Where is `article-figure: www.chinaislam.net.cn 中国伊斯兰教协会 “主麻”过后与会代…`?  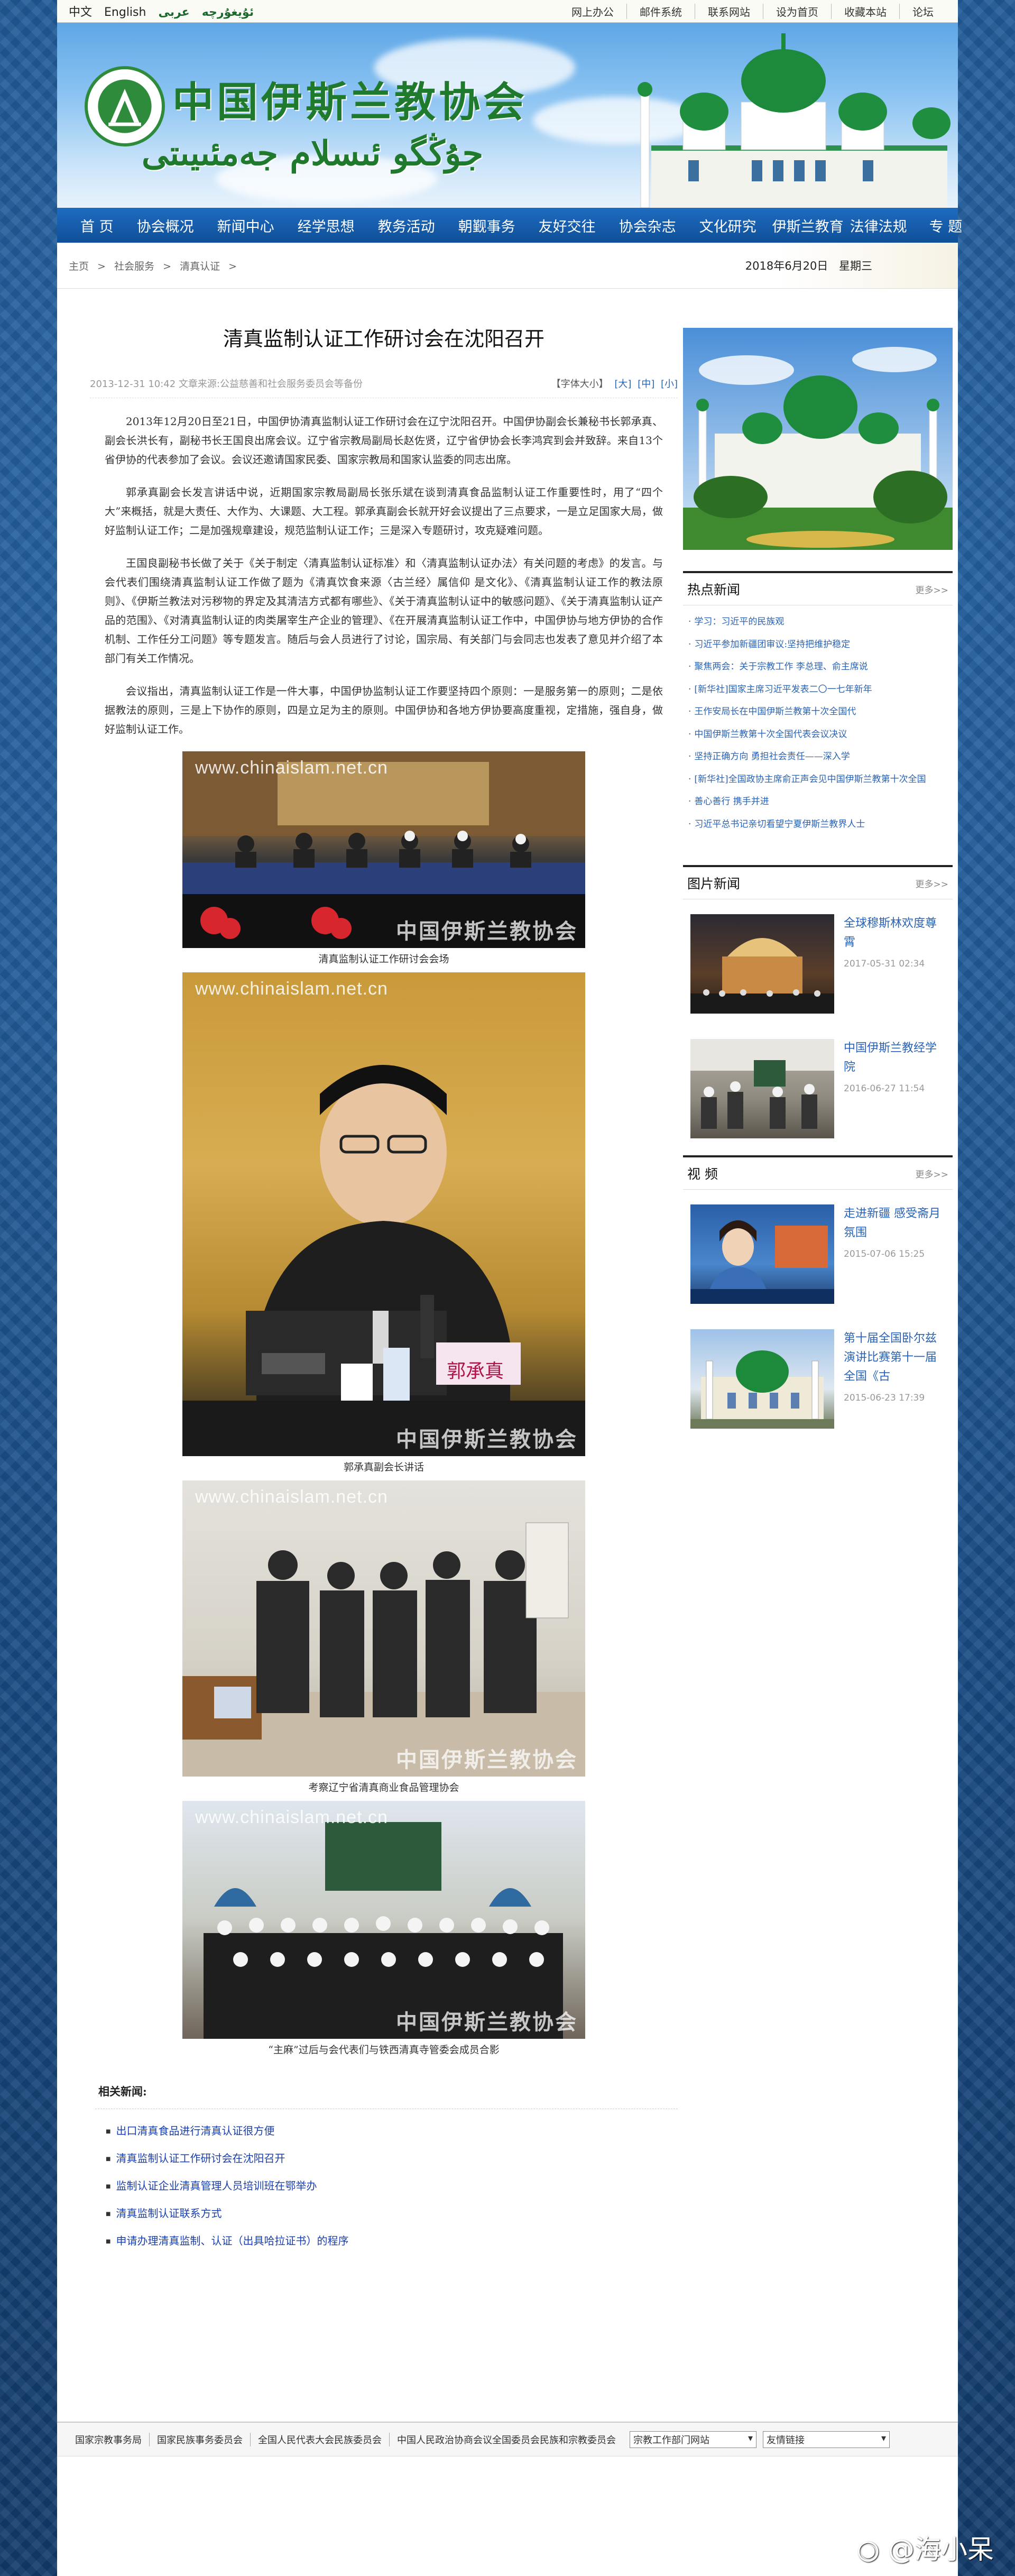
article-figure: www.chinaislam.net.cn 中国伊斯兰教协会 “主麻”过后与会代… is located at coordinates (383, 1929).